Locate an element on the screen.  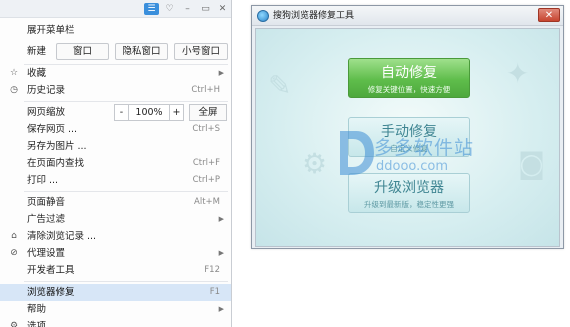
zoom-out-button: - is located at coordinates (122, 112).